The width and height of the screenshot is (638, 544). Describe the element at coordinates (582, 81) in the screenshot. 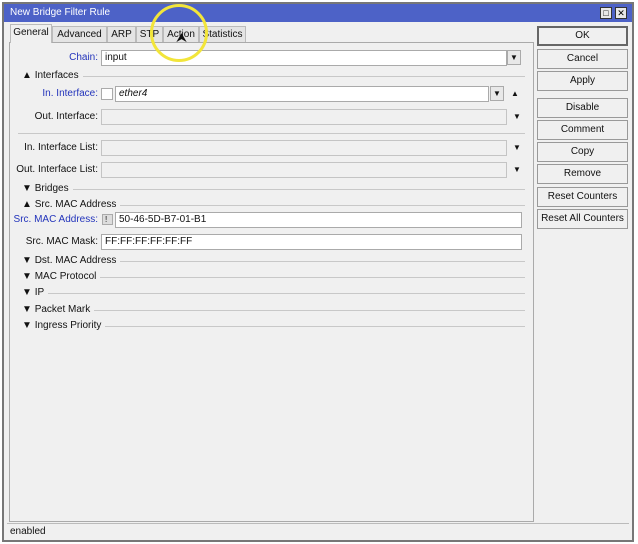

I see `apply-button: Apply` at that location.